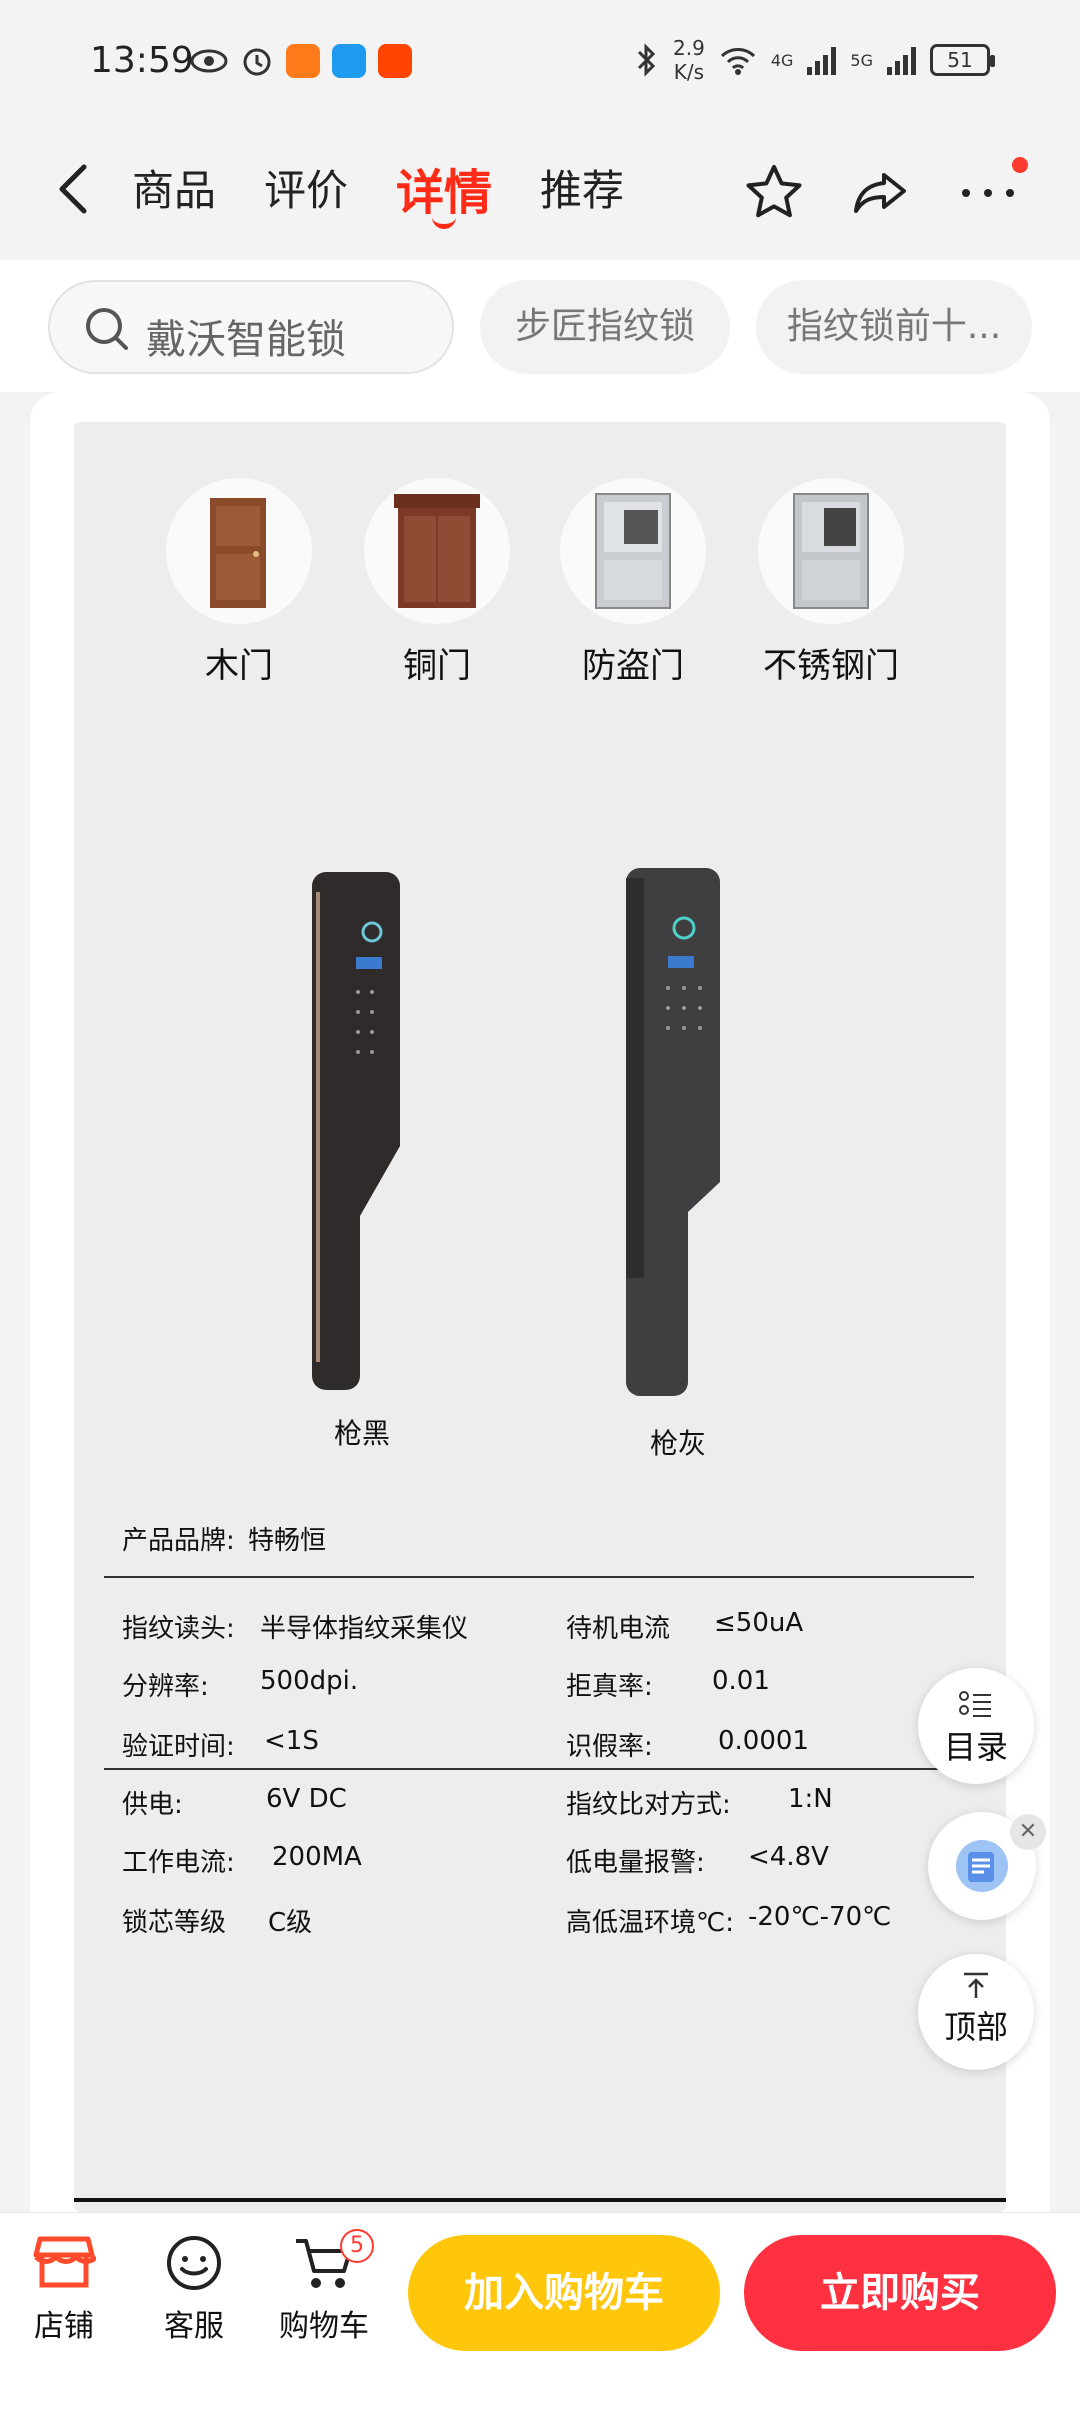  What do you see at coordinates (444, 188) in the screenshot?
I see `tab-details: 详情` at bounding box center [444, 188].